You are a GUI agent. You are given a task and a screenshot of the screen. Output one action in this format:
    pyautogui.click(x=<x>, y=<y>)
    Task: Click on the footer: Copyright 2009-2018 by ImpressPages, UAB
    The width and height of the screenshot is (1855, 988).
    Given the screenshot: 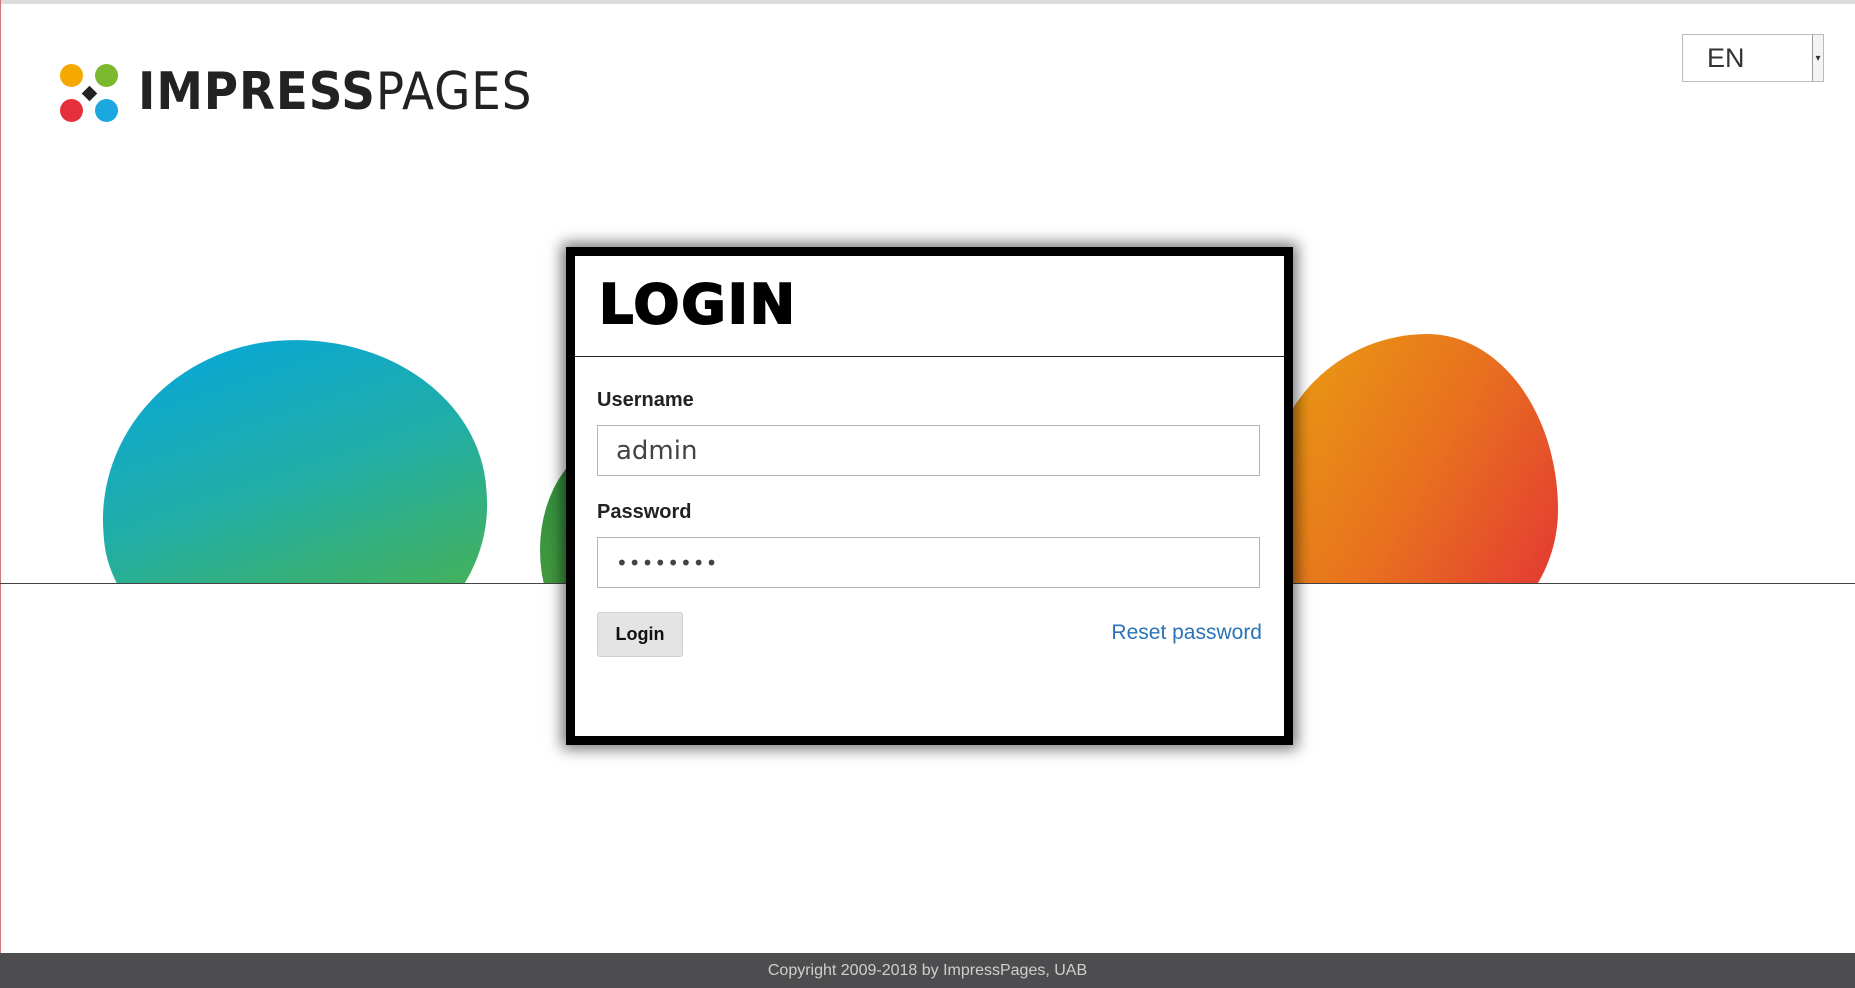 What is the action you would take?
    pyautogui.click(x=927, y=970)
    